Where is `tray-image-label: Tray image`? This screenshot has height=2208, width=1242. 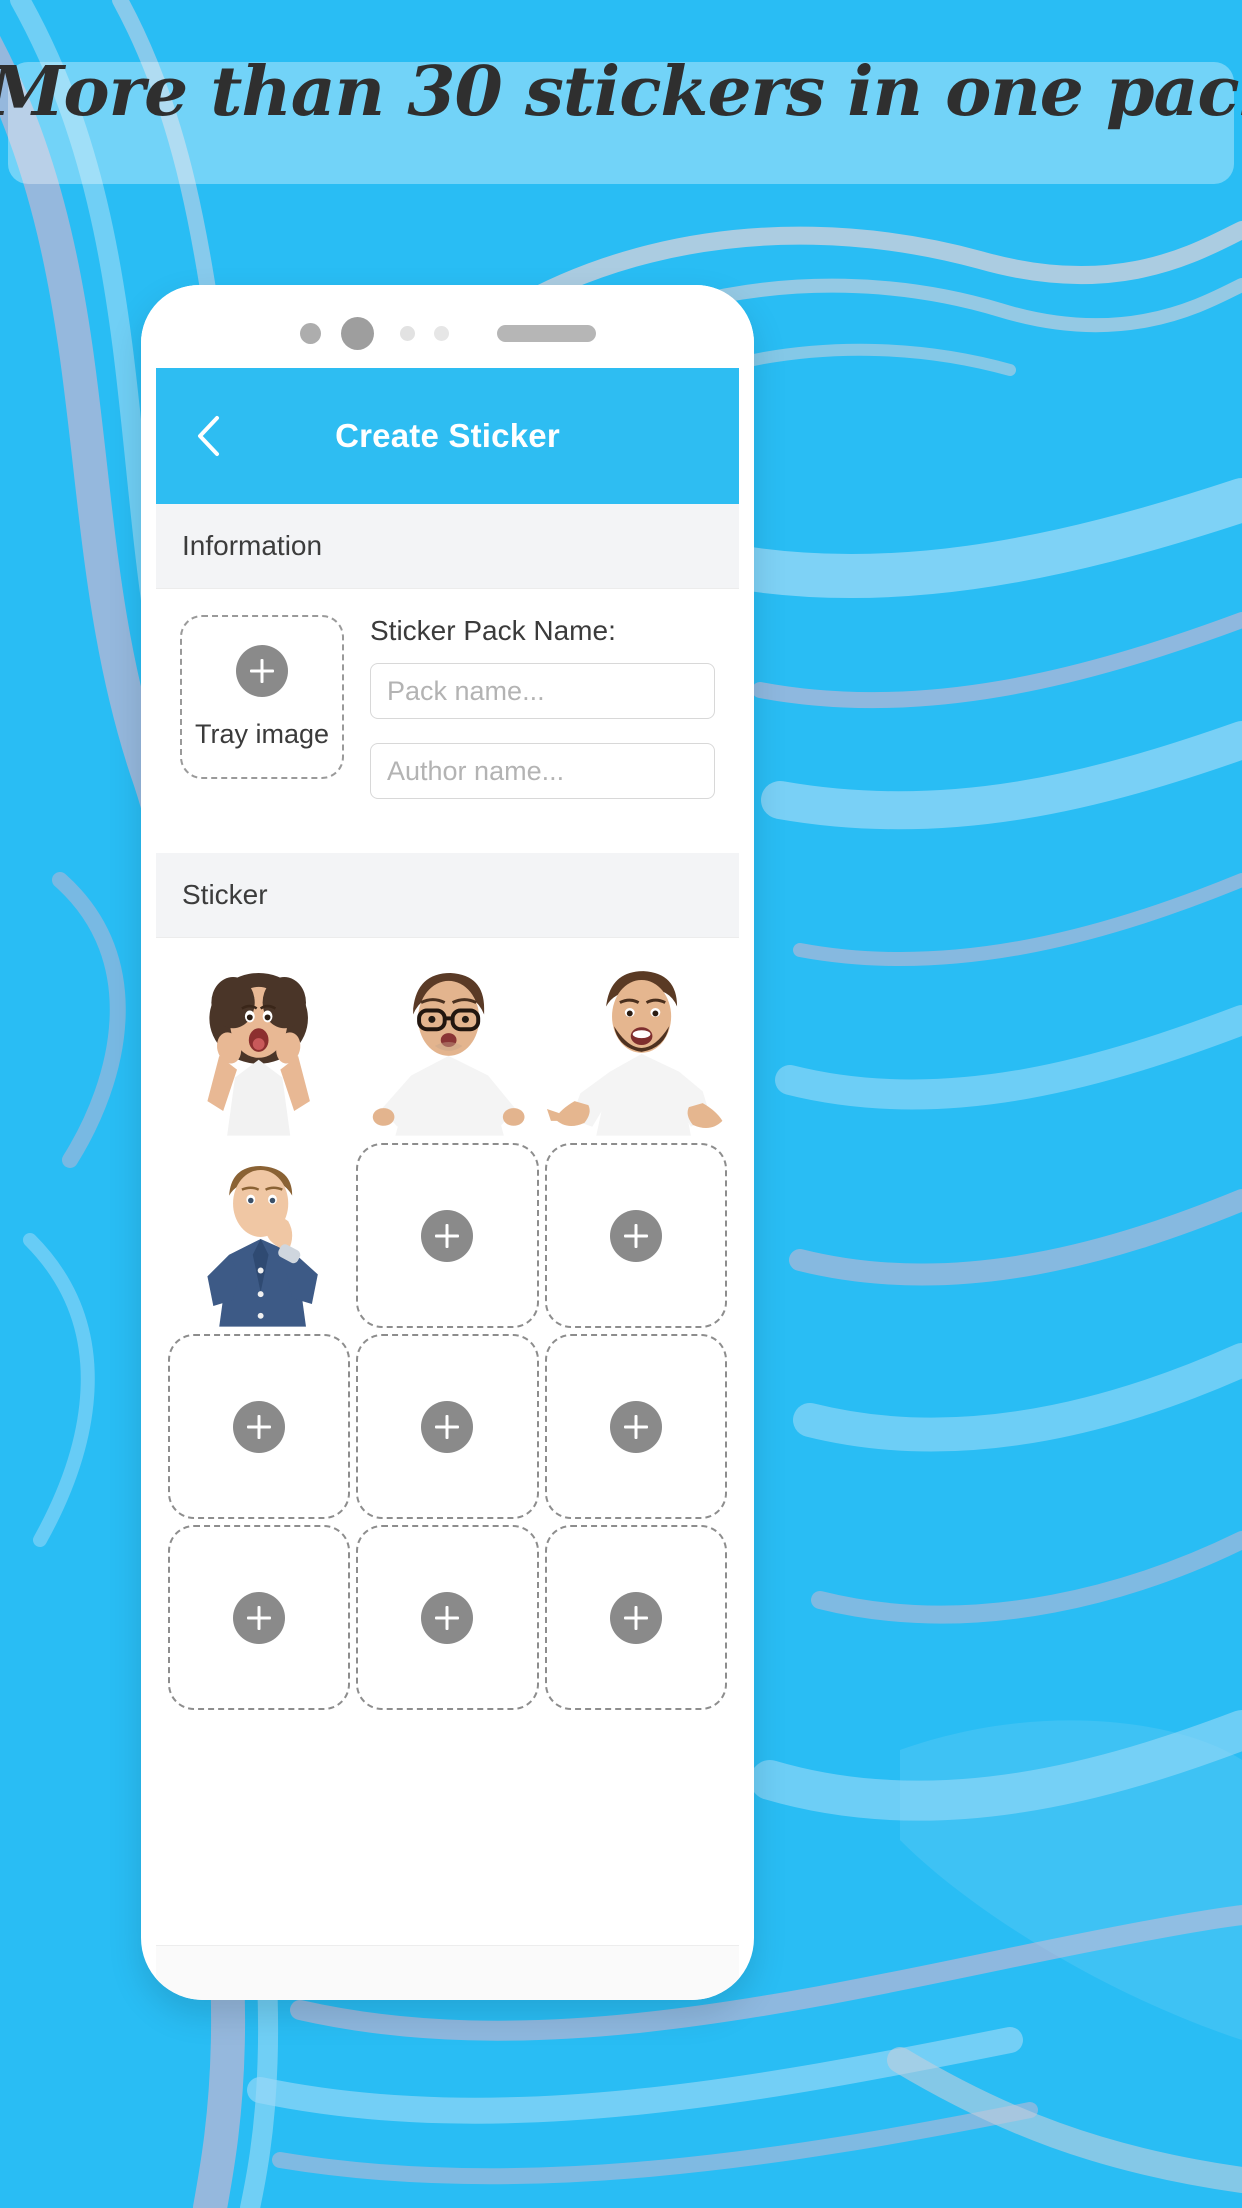
tray-image-label: Tray image is located at coordinates (262, 733).